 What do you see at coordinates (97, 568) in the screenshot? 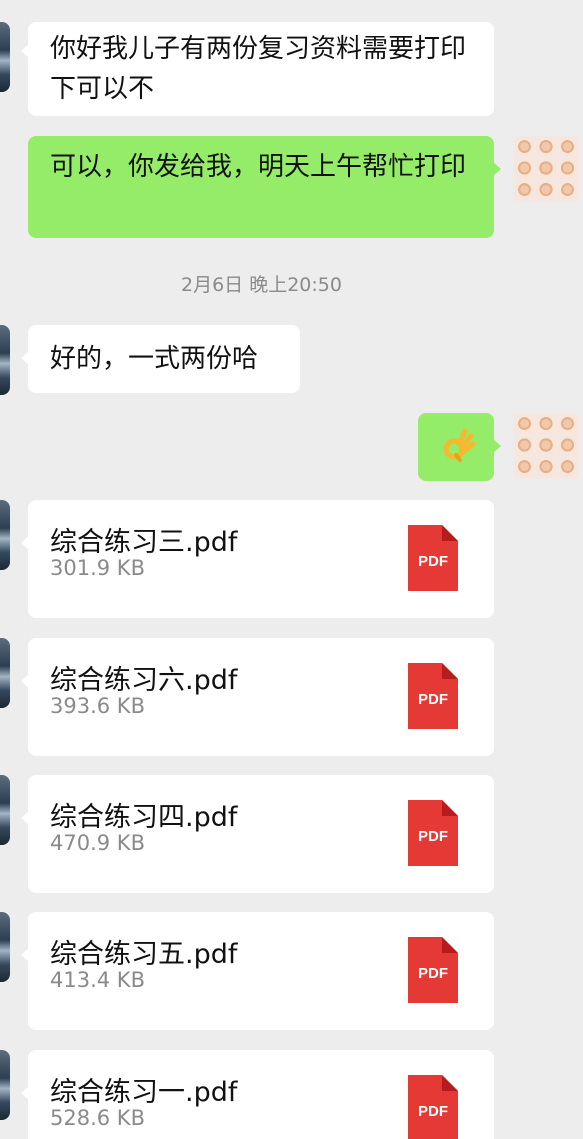
I see `file-size: 301.9 KB` at bounding box center [97, 568].